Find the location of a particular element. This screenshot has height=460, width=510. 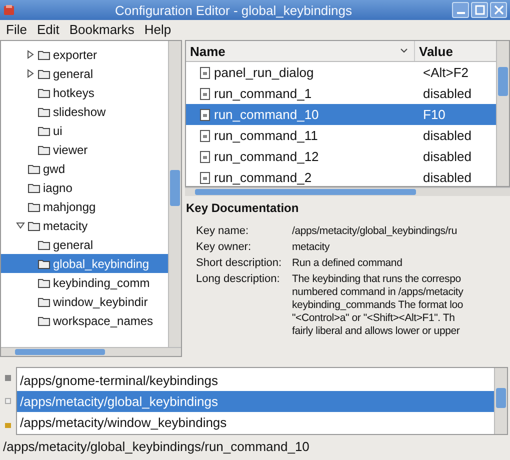

tree-item: mahjongg is located at coordinates (69, 207).